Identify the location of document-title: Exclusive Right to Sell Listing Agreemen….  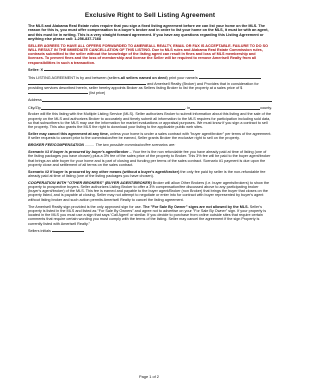
(150, 15).